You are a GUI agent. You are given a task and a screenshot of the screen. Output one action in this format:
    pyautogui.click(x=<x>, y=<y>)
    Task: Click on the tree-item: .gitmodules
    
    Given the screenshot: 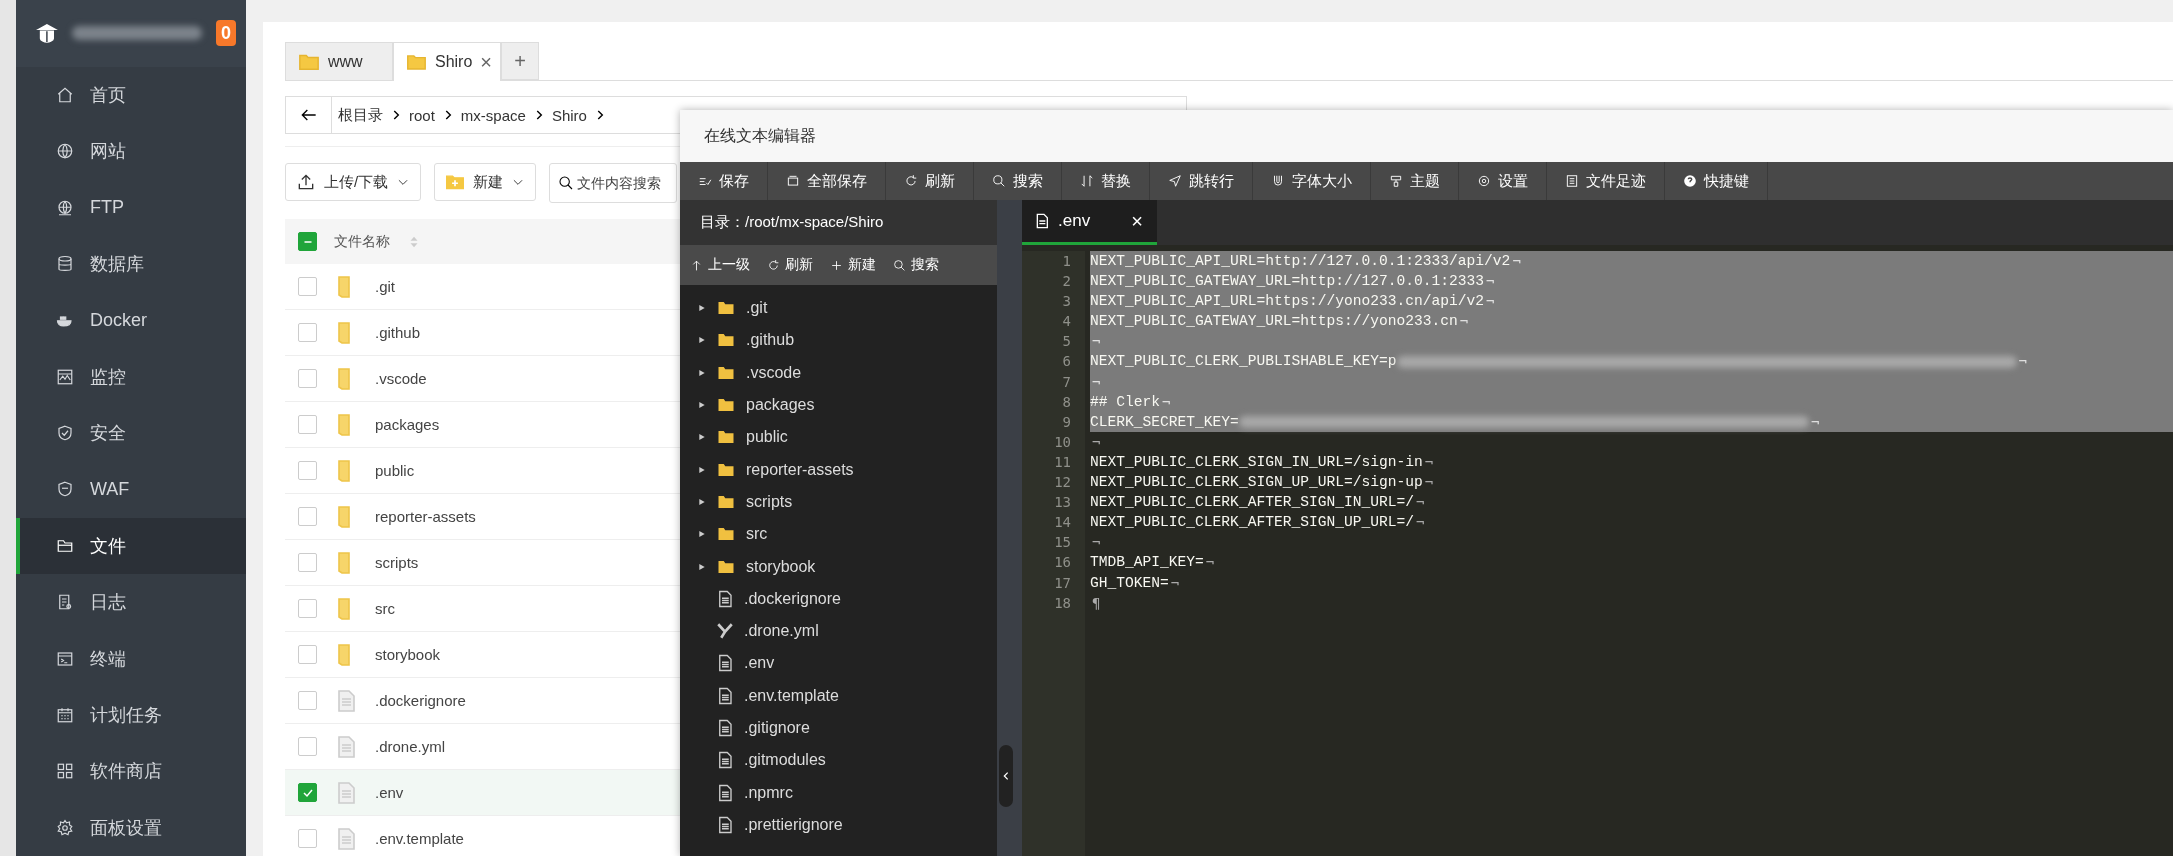 What is the action you would take?
    pyautogui.click(x=838, y=760)
    